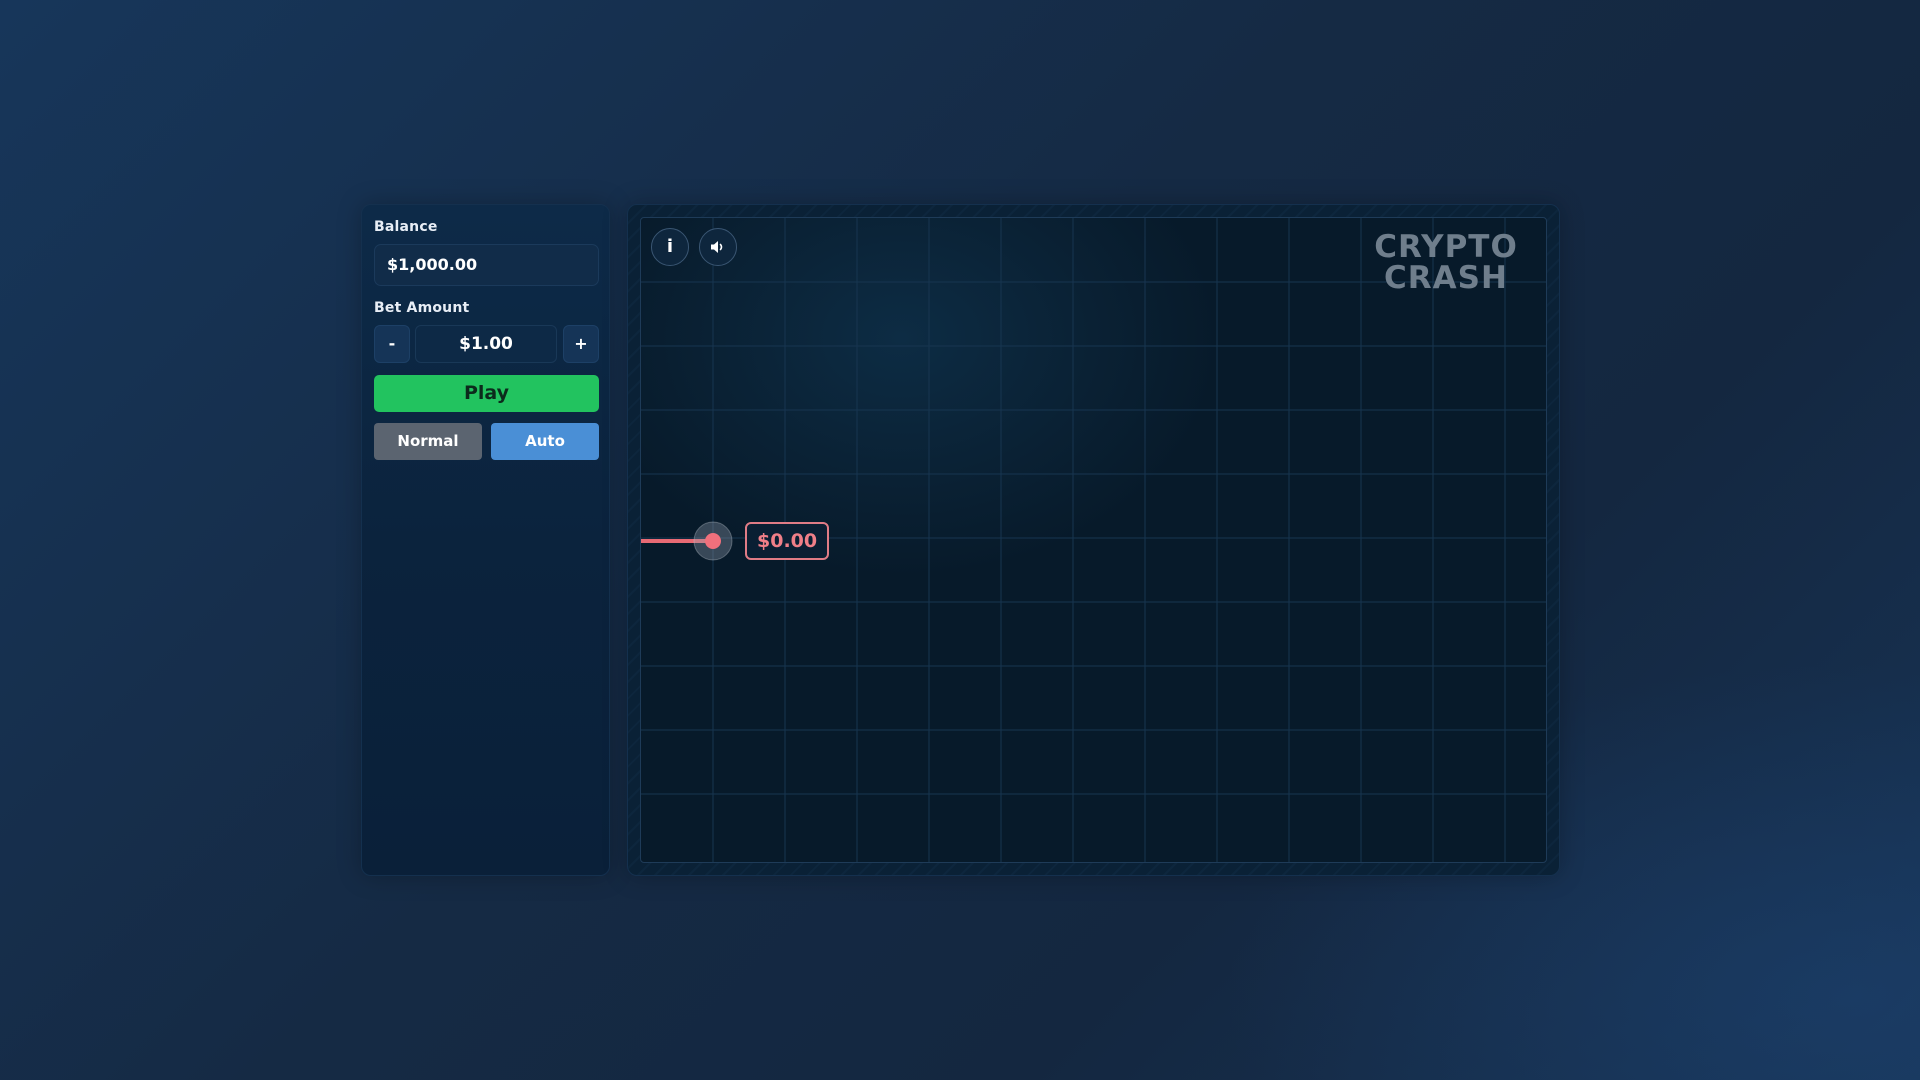  I want to click on speaker-glyph, so click(717, 247).